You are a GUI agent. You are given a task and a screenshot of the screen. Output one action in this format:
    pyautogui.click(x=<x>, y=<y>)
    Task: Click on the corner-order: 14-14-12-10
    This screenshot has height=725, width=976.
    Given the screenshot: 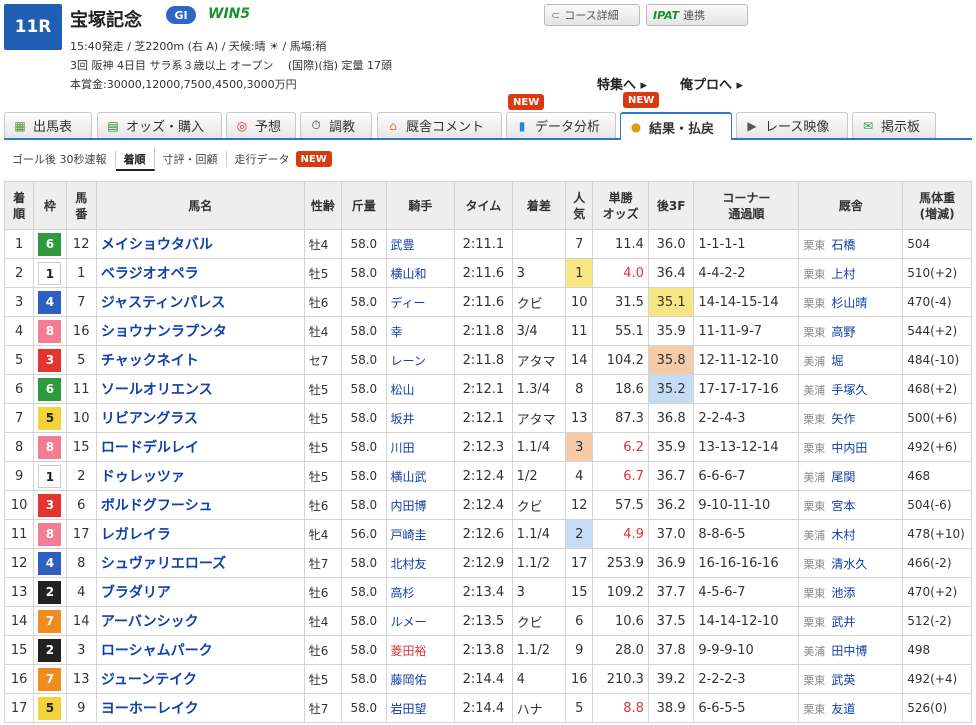 What is the action you would take?
    pyautogui.click(x=746, y=621)
    